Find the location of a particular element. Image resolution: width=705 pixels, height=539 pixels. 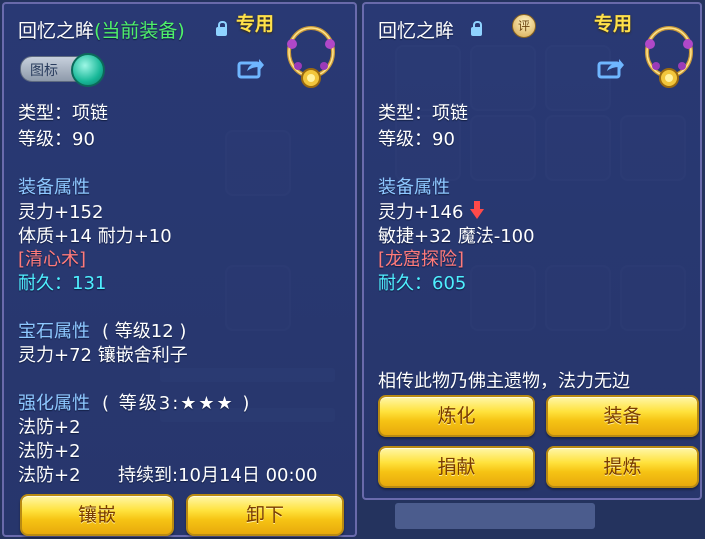

rate-badge-label: 评 is located at coordinates (524, 25).